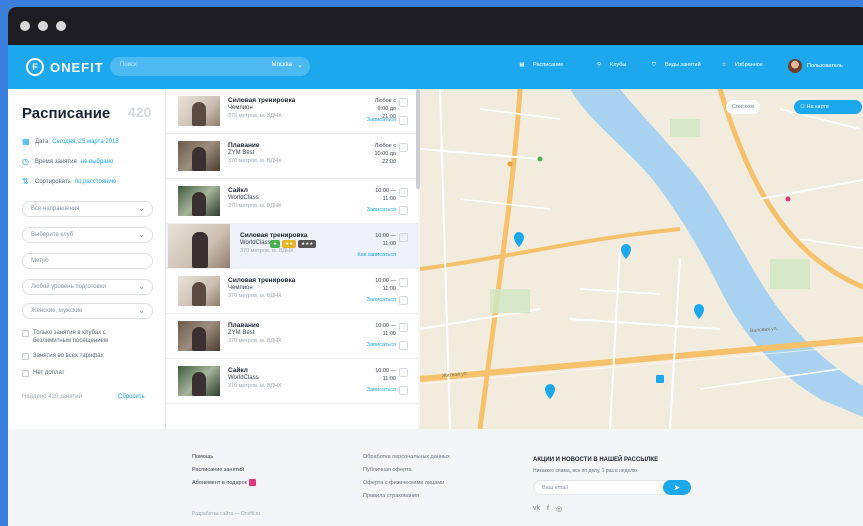 This screenshot has width=863, height=526. Describe the element at coordinates (548, 509) in the screenshot. I see `facebook-icon: f` at that location.